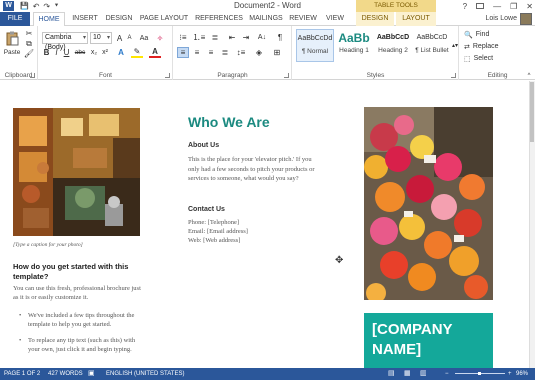 The height and width of the screenshot is (380, 535). Describe the element at coordinates (428, 340) in the screenshot. I see `company-name-block: [COMPANY NAME]` at that location.